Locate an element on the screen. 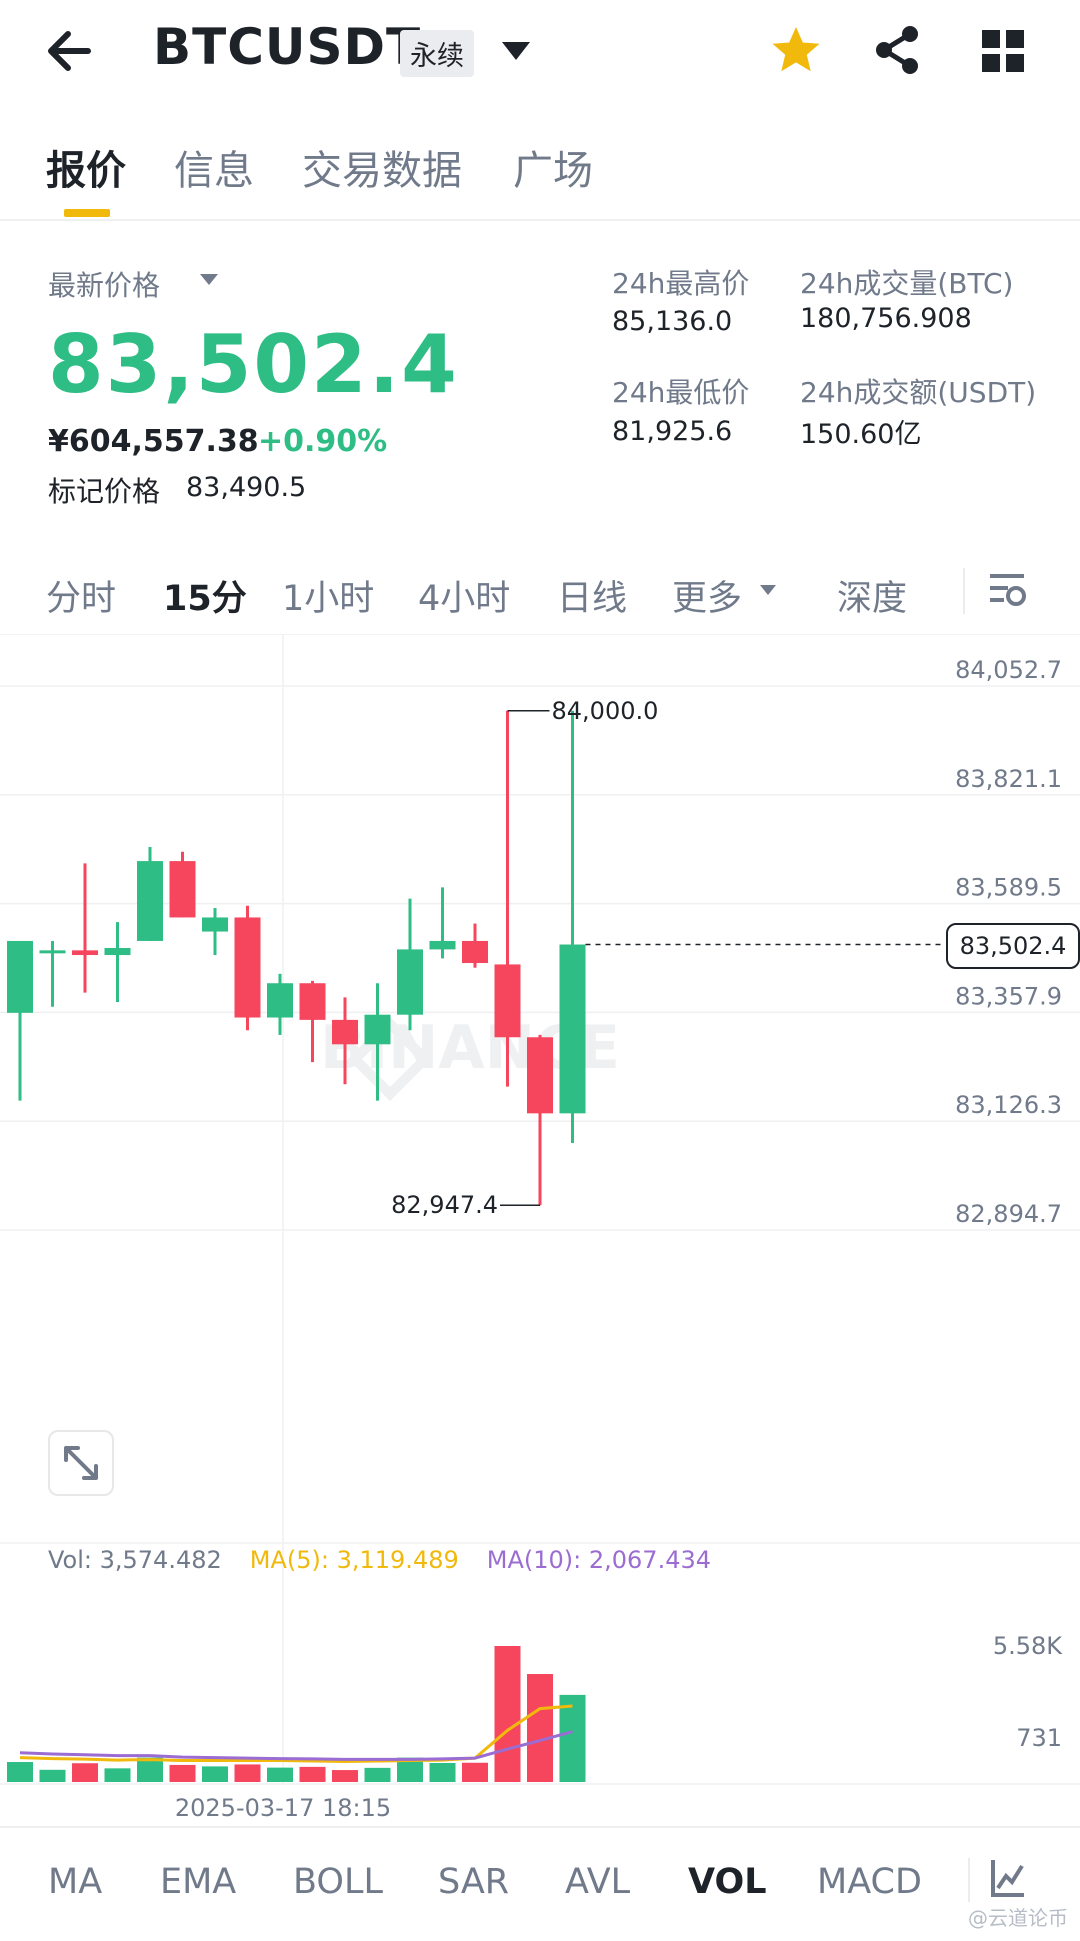 Image resolution: width=1080 pixels, height=1941 pixels. mark-price: 83,490.5 is located at coordinates (246, 487).